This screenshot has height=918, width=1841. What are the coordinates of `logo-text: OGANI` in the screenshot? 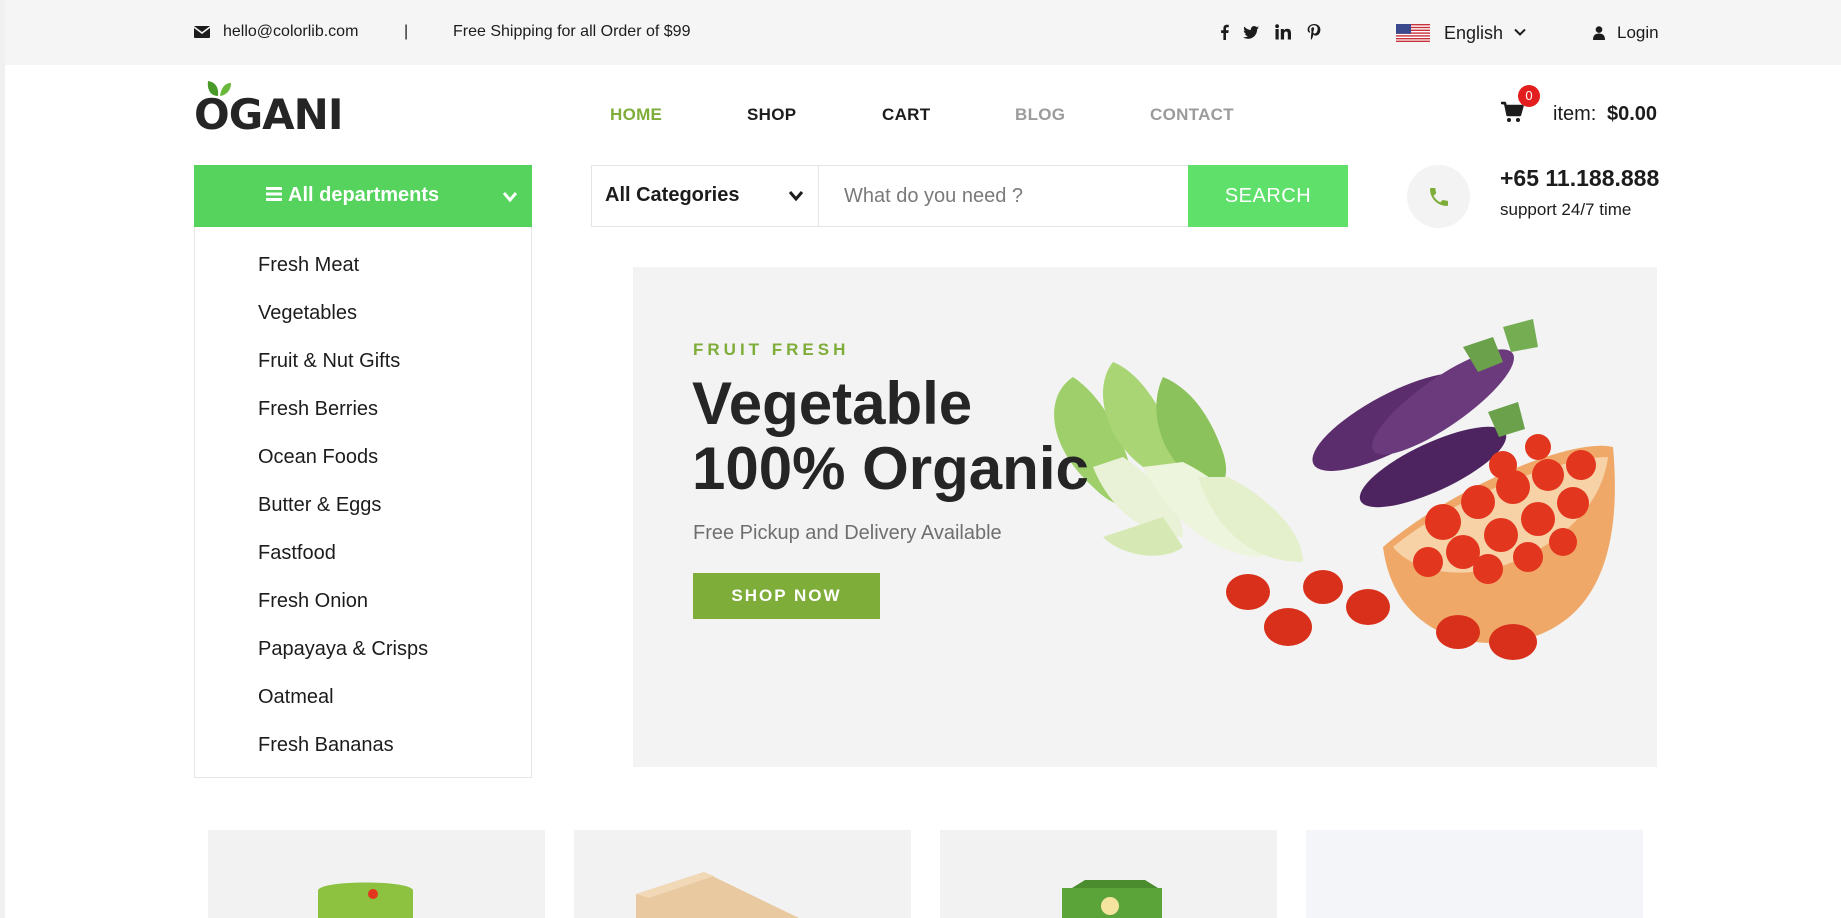 It's located at (268, 114).